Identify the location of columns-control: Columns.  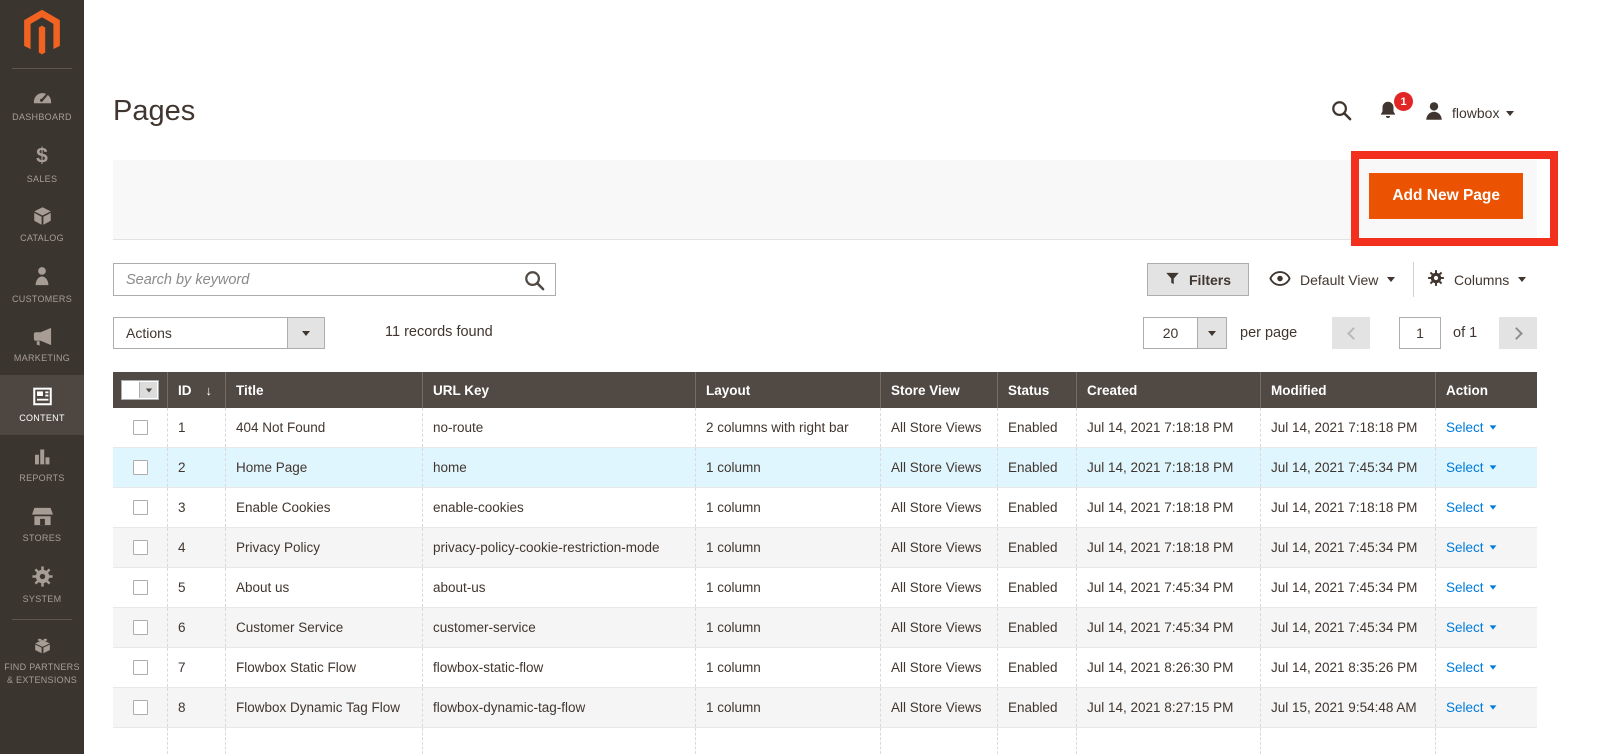
(1477, 279).